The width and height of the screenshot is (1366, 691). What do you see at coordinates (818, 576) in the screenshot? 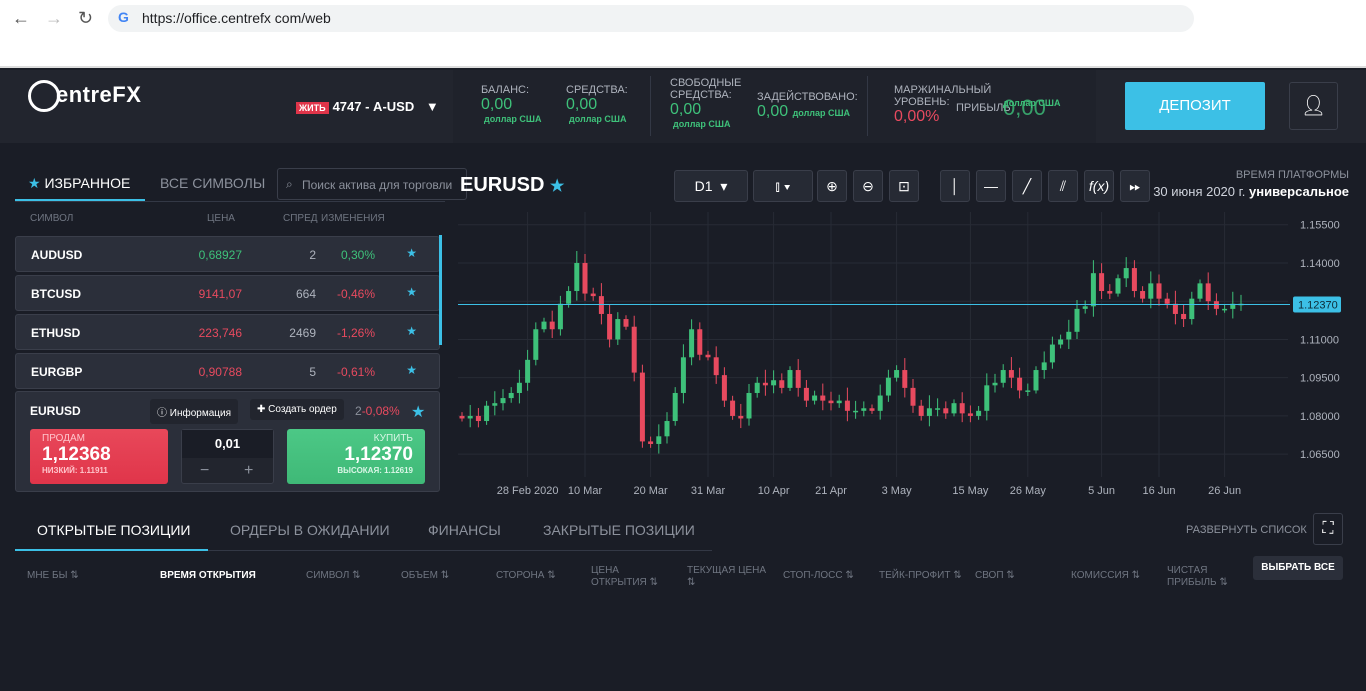
I see `column-header: СТОП-ЛОСС ⇅` at bounding box center [818, 576].